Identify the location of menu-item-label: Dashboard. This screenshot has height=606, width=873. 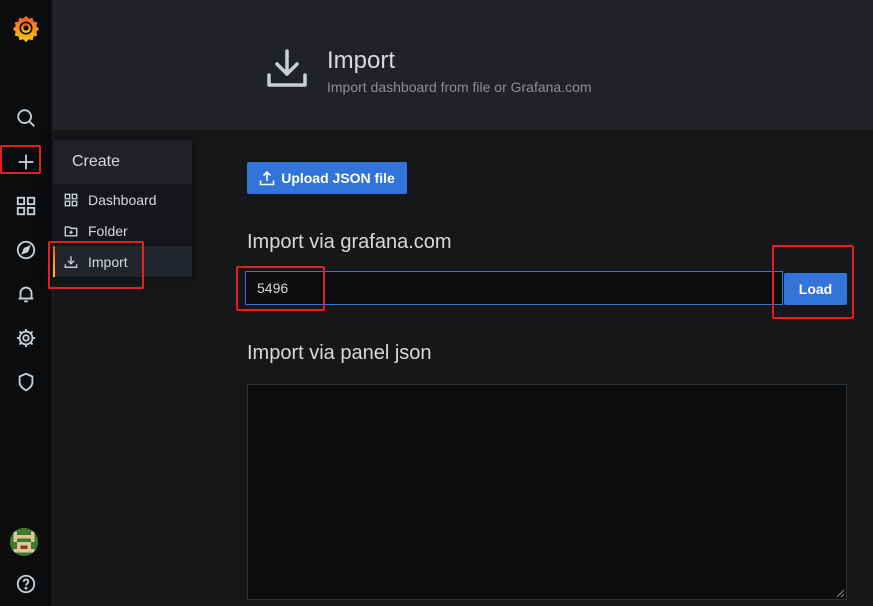
(122, 199).